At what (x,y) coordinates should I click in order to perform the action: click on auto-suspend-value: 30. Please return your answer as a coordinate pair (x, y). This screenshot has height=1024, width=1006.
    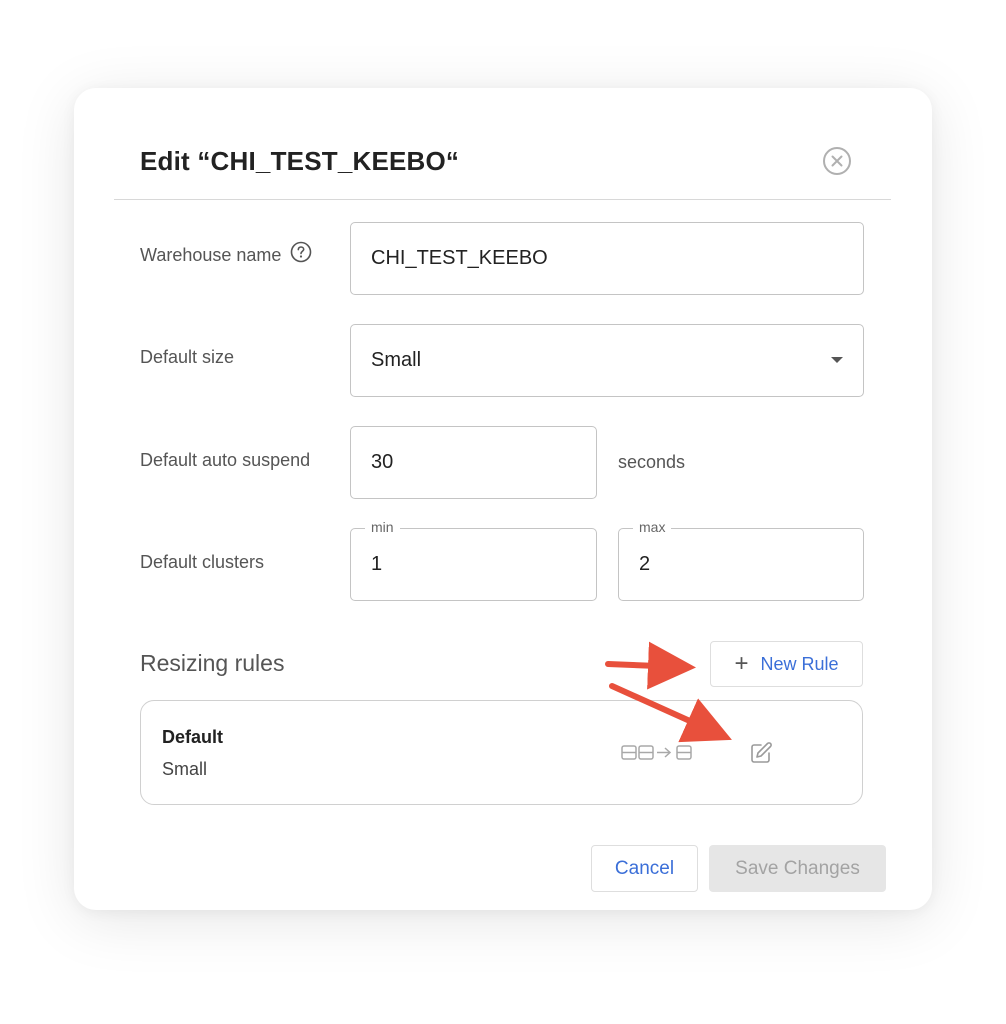
    Looking at the image, I should click on (382, 462).